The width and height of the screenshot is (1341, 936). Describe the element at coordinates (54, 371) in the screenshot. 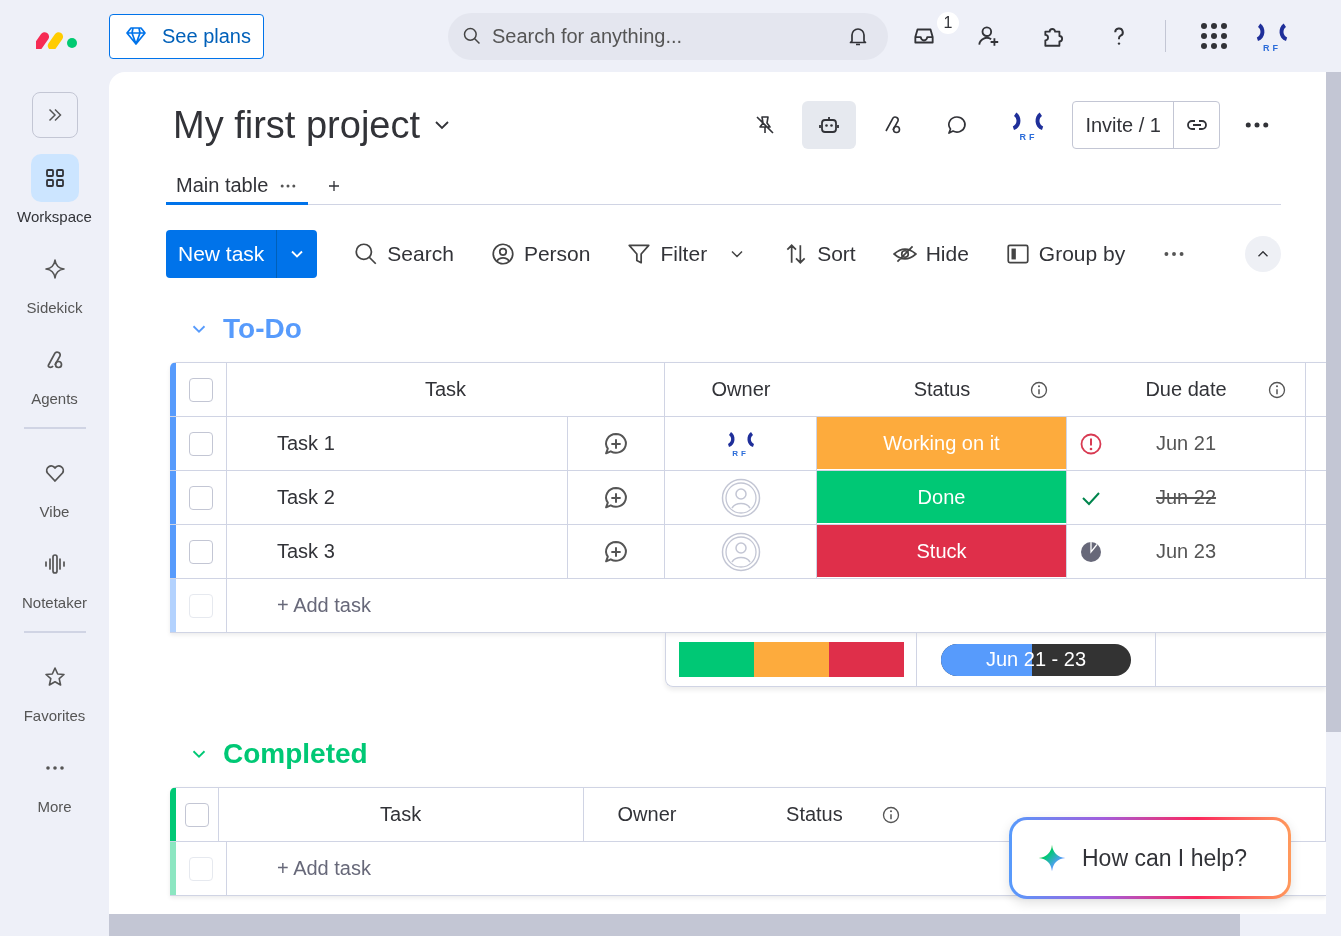

I see `sidebar-item: Agents` at that location.